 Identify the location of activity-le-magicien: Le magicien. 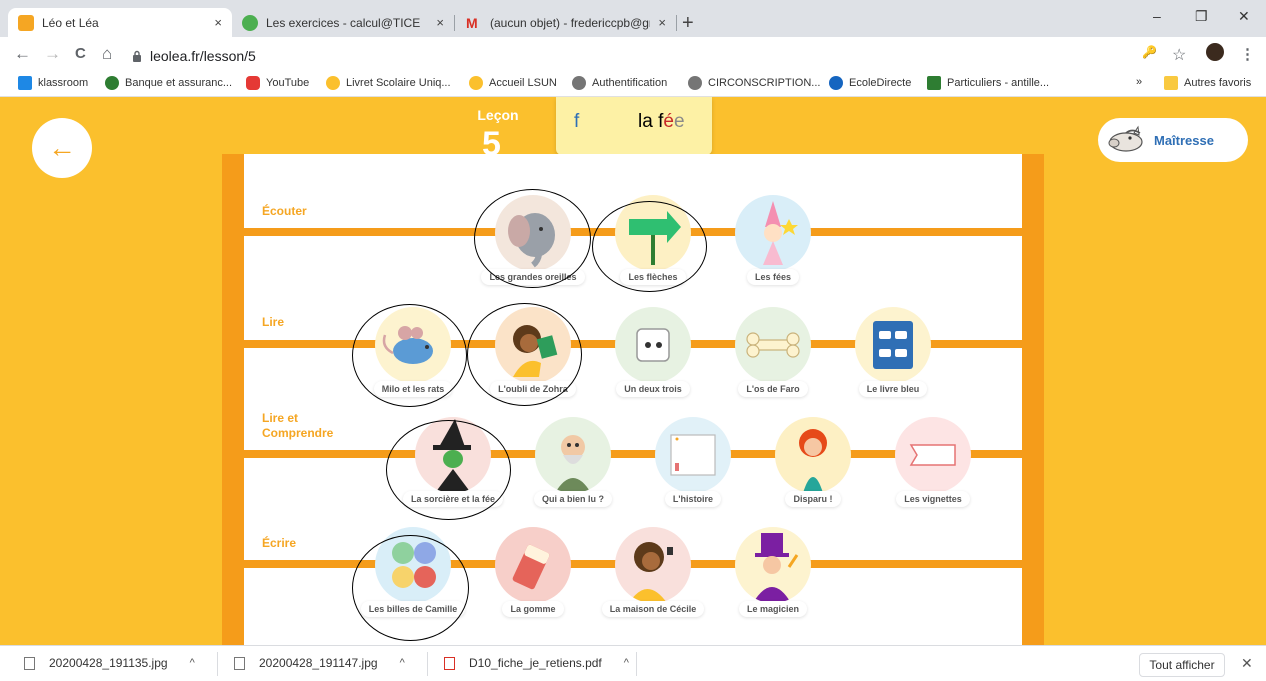
(773, 582).